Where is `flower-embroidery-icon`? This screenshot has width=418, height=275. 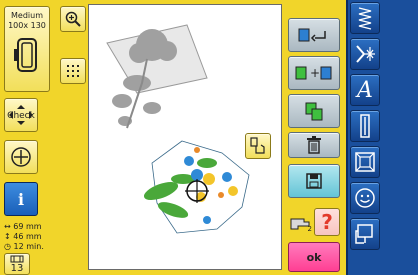
flower-embroidery-icon is located at coordinates (196, 187).